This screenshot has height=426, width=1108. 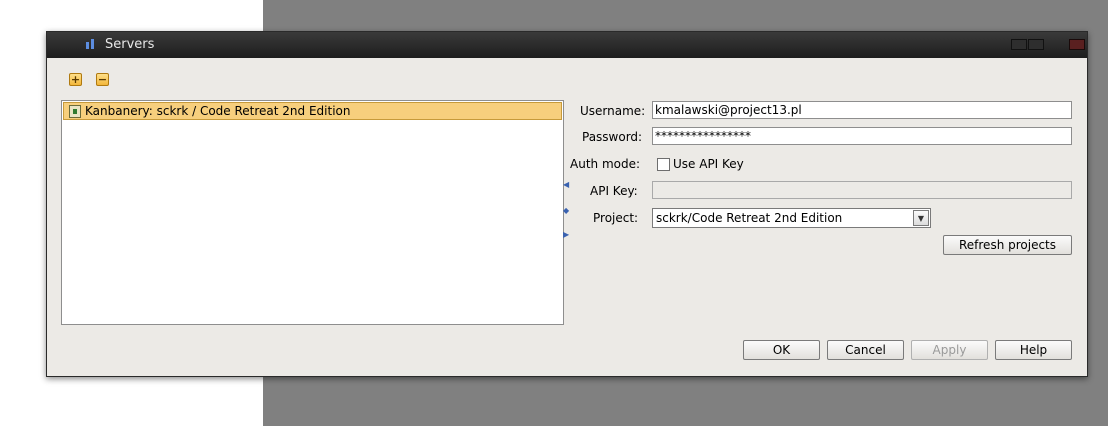 What do you see at coordinates (1077, 44) in the screenshot?
I see `close-button` at bounding box center [1077, 44].